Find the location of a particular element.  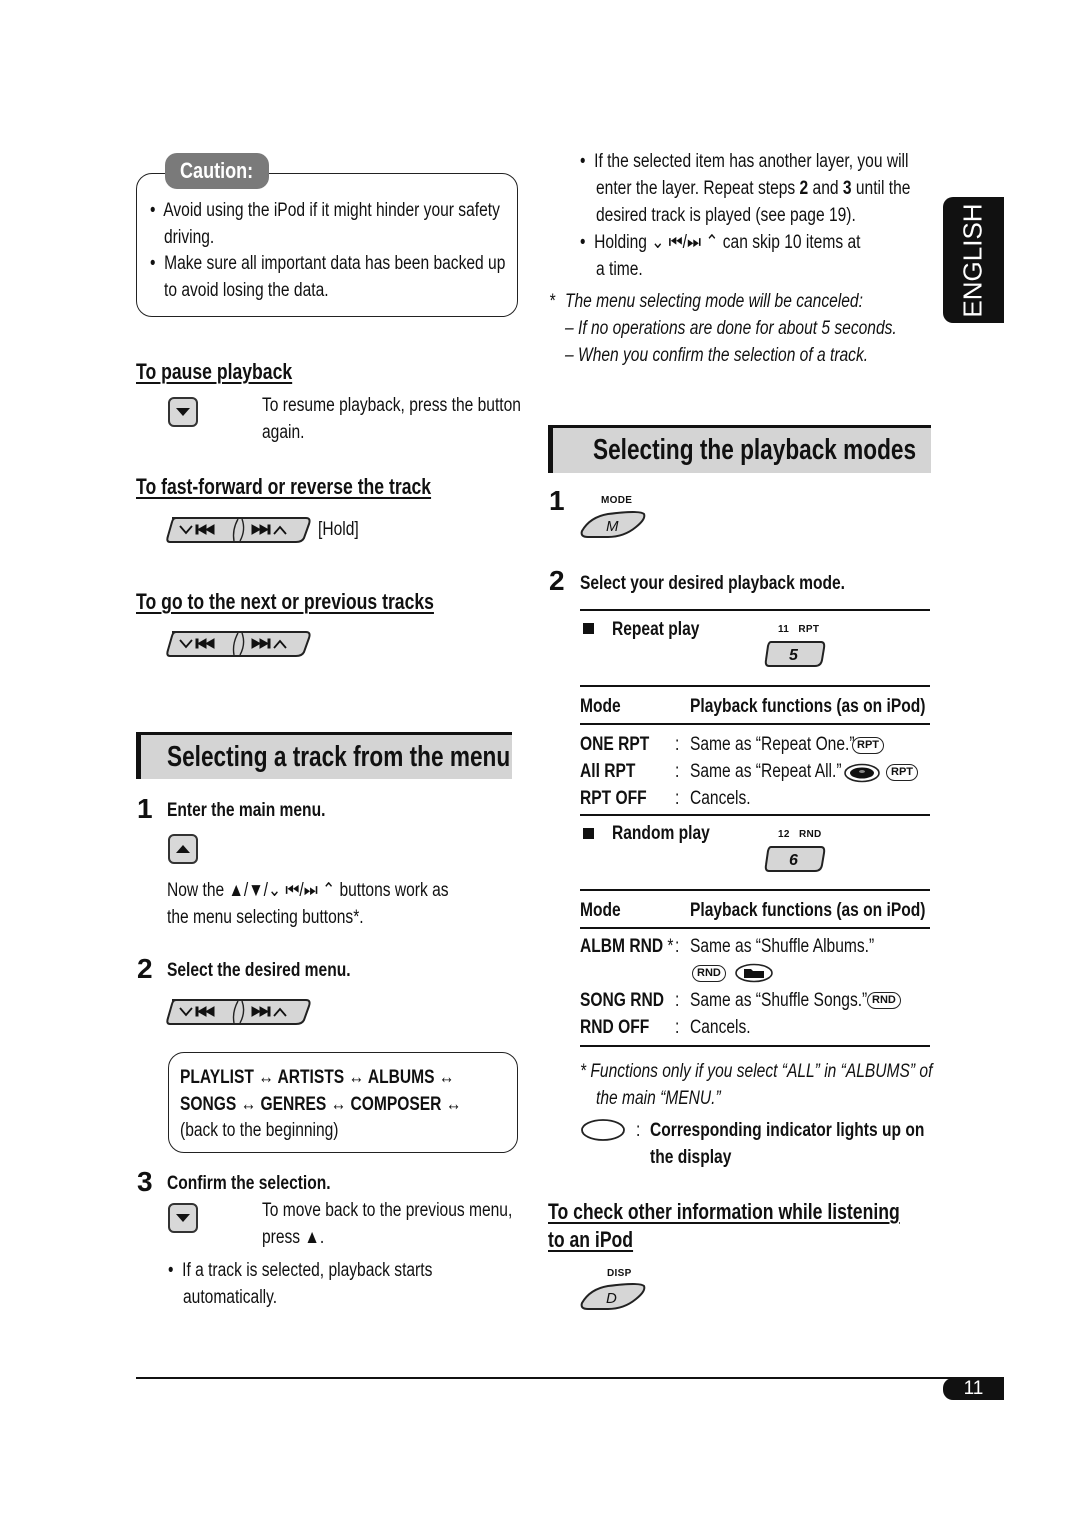

nextprev-heading: To go to the next or previous tracks is located at coordinates (285, 601).